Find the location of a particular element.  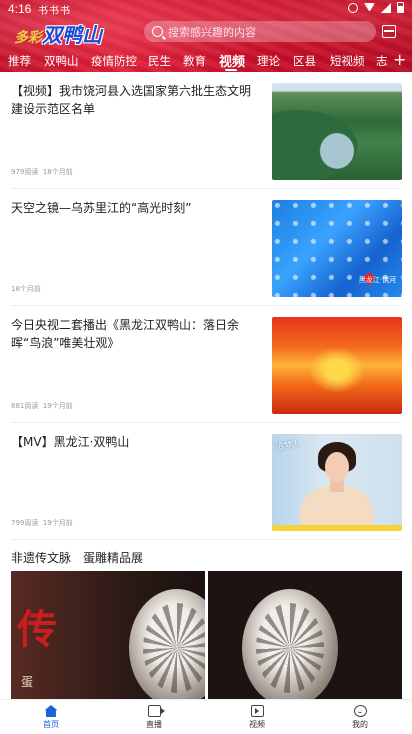

vibrate-icon is located at coordinates (353, 7).